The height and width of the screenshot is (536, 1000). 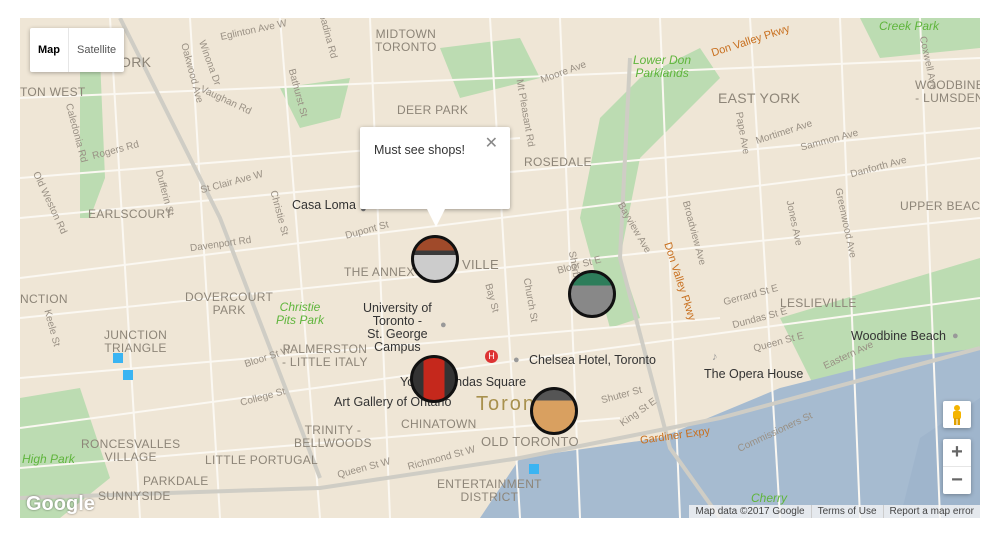 What do you see at coordinates (130, 214) in the screenshot?
I see `neighborhood-label: EARLSCOURT` at bounding box center [130, 214].